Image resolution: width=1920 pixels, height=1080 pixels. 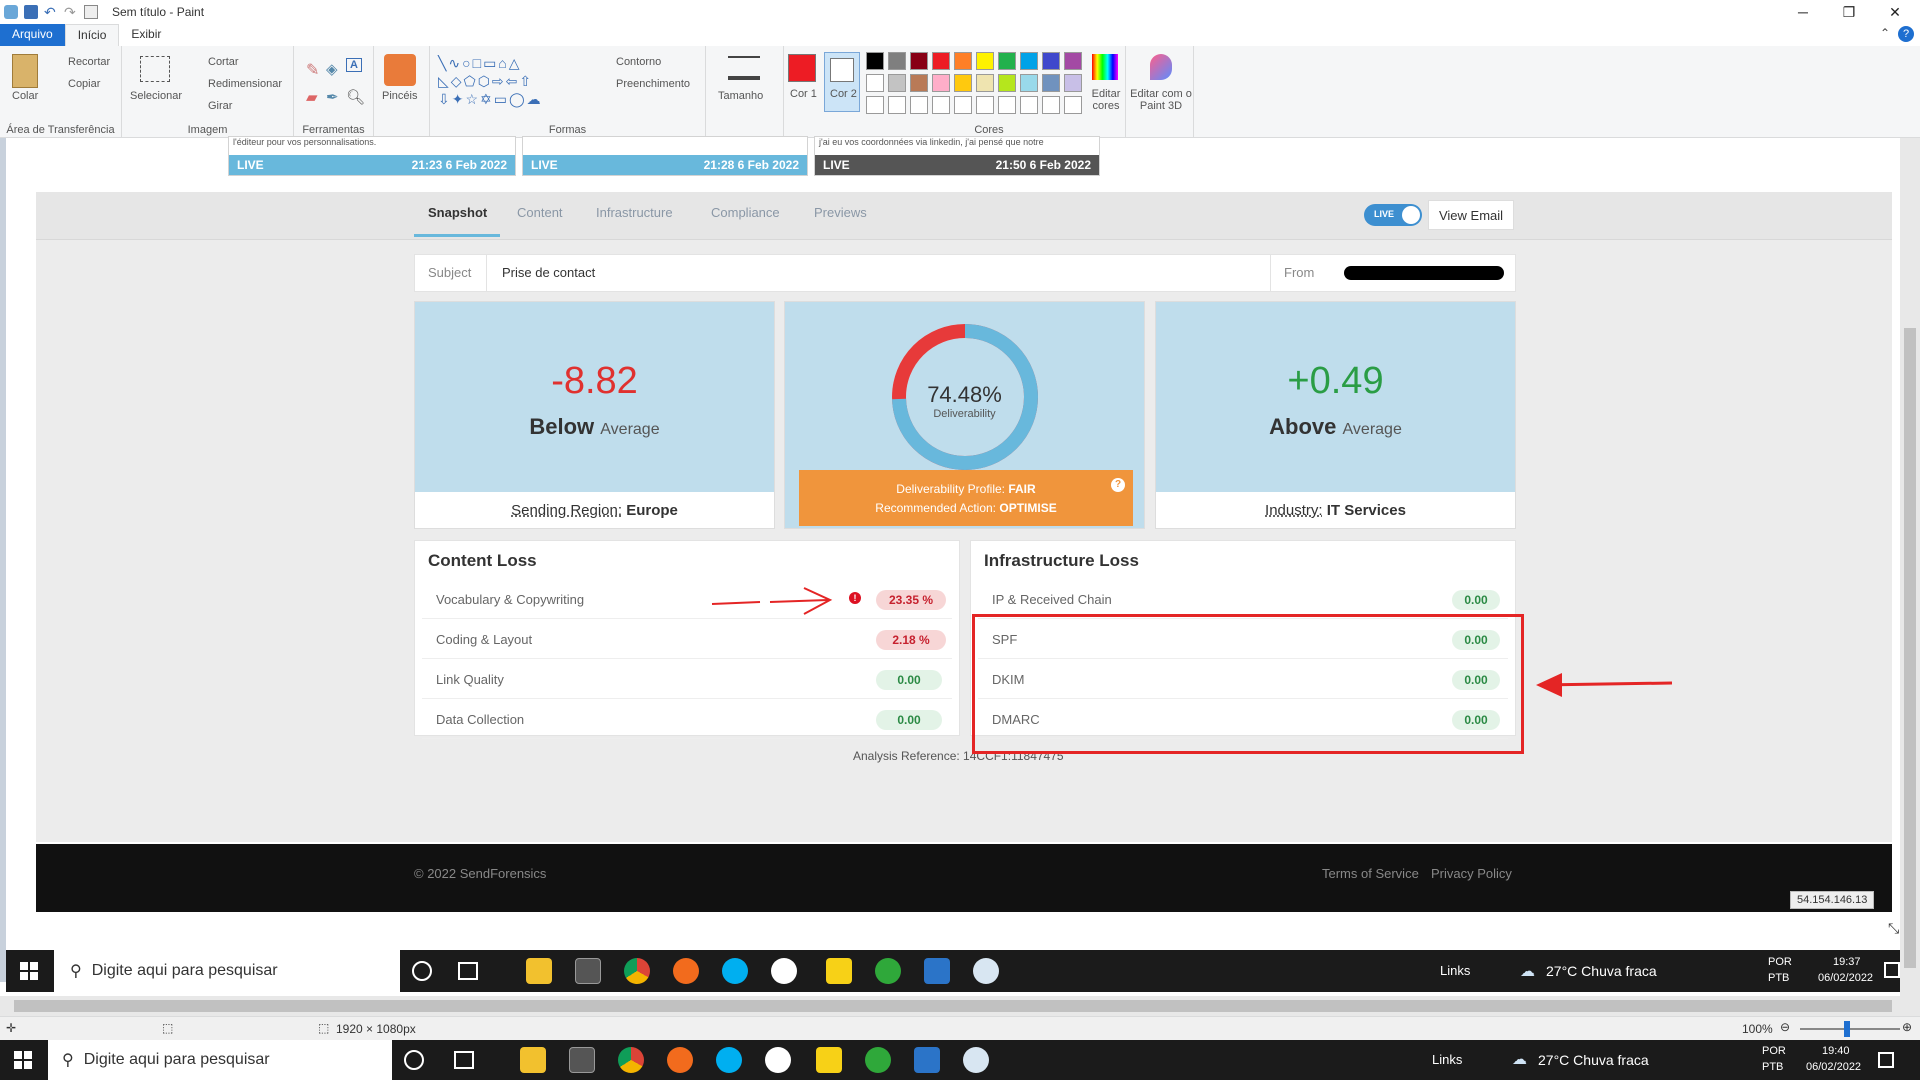 I want to click on inner-start-icon, so click(x=29, y=971).